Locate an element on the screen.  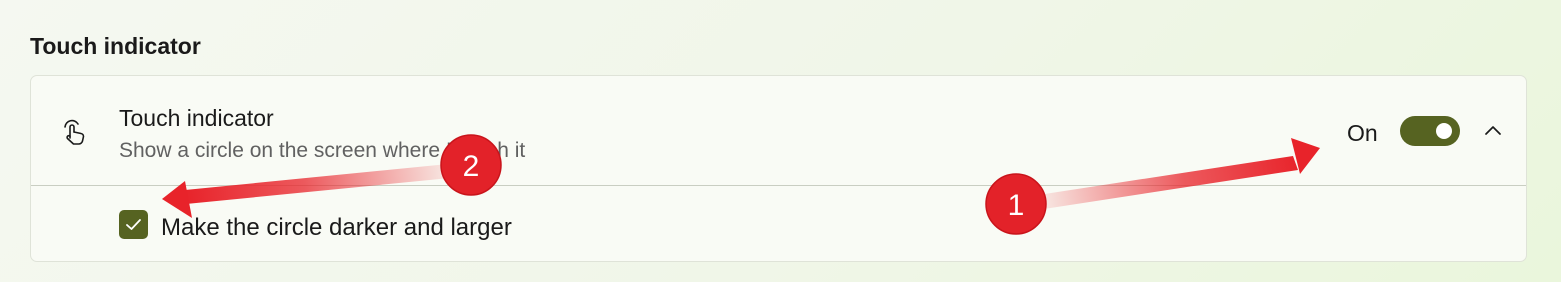
section-title: Touch indicator is located at coordinates (115, 46).